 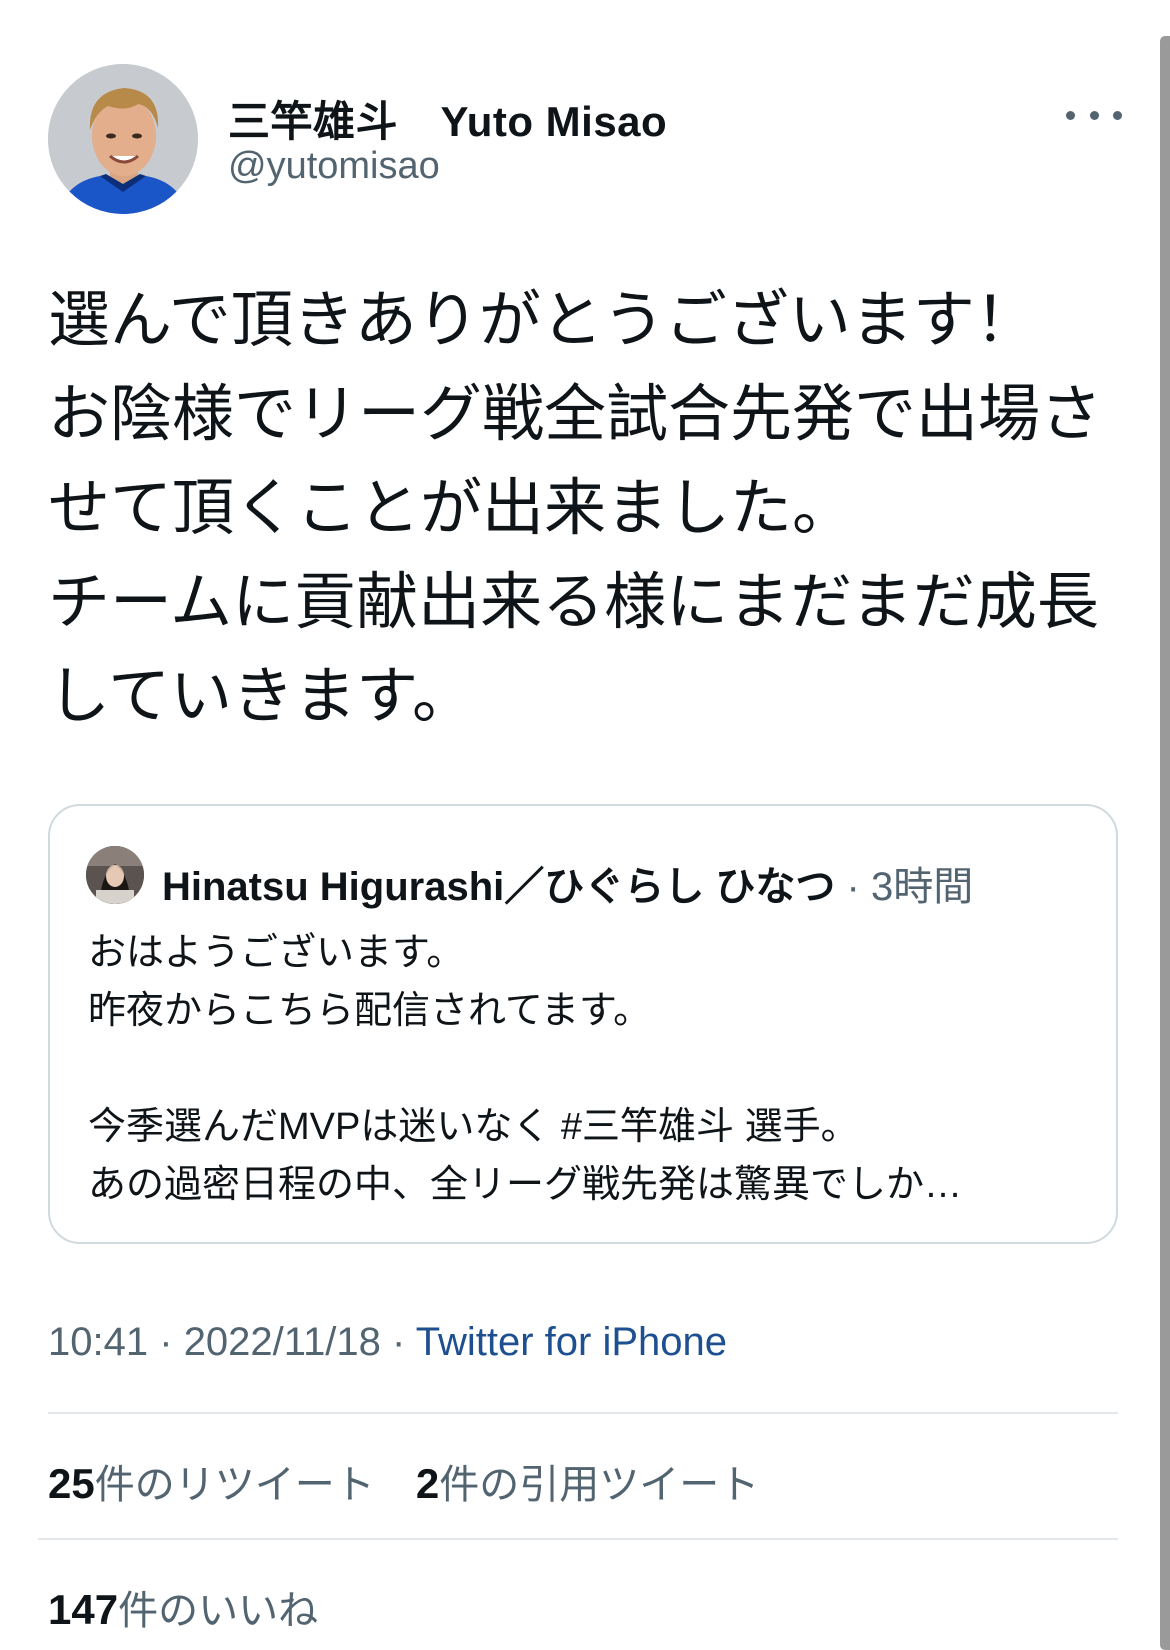 What do you see at coordinates (282, 1342) in the screenshot?
I see `tweet-date: 2022/11/18` at bounding box center [282, 1342].